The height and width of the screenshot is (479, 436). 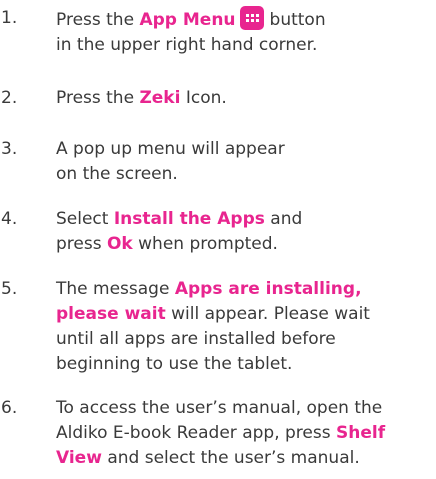 I want to click on text-segment: and, so click(x=283, y=219).